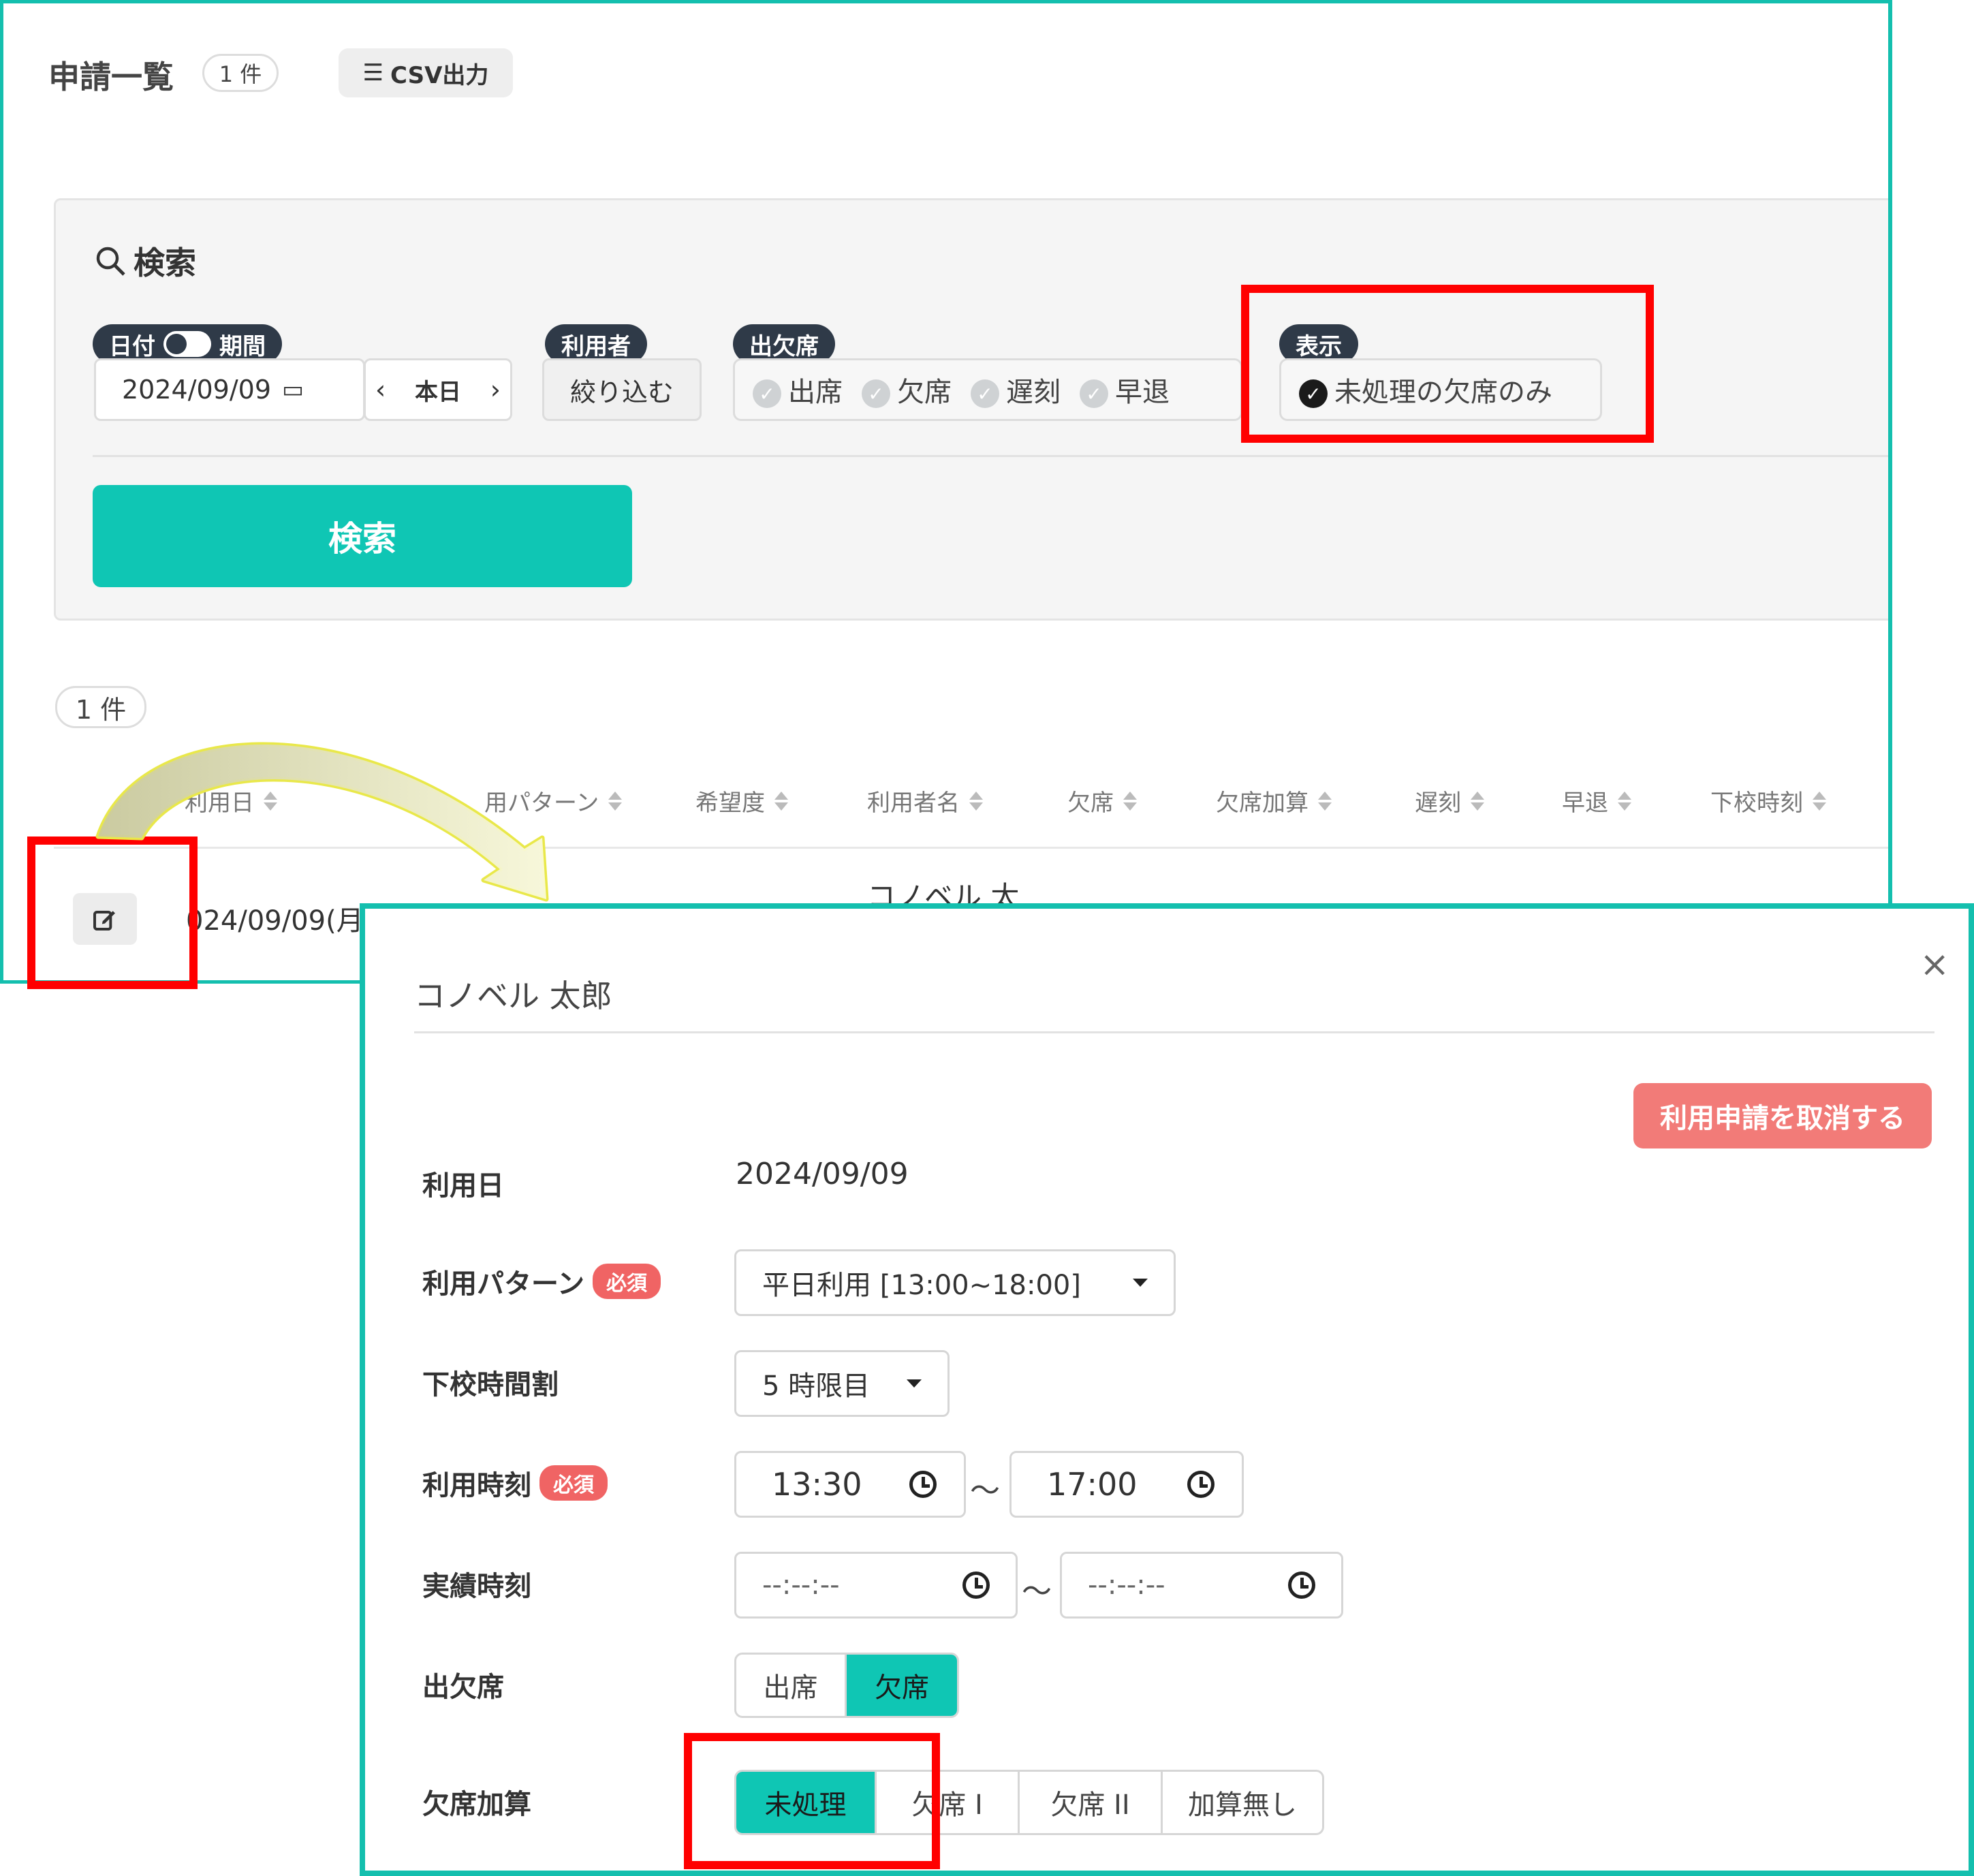 This screenshot has height=1876, width=1974. I want to click on today-button: 本日, so click(438, 390).